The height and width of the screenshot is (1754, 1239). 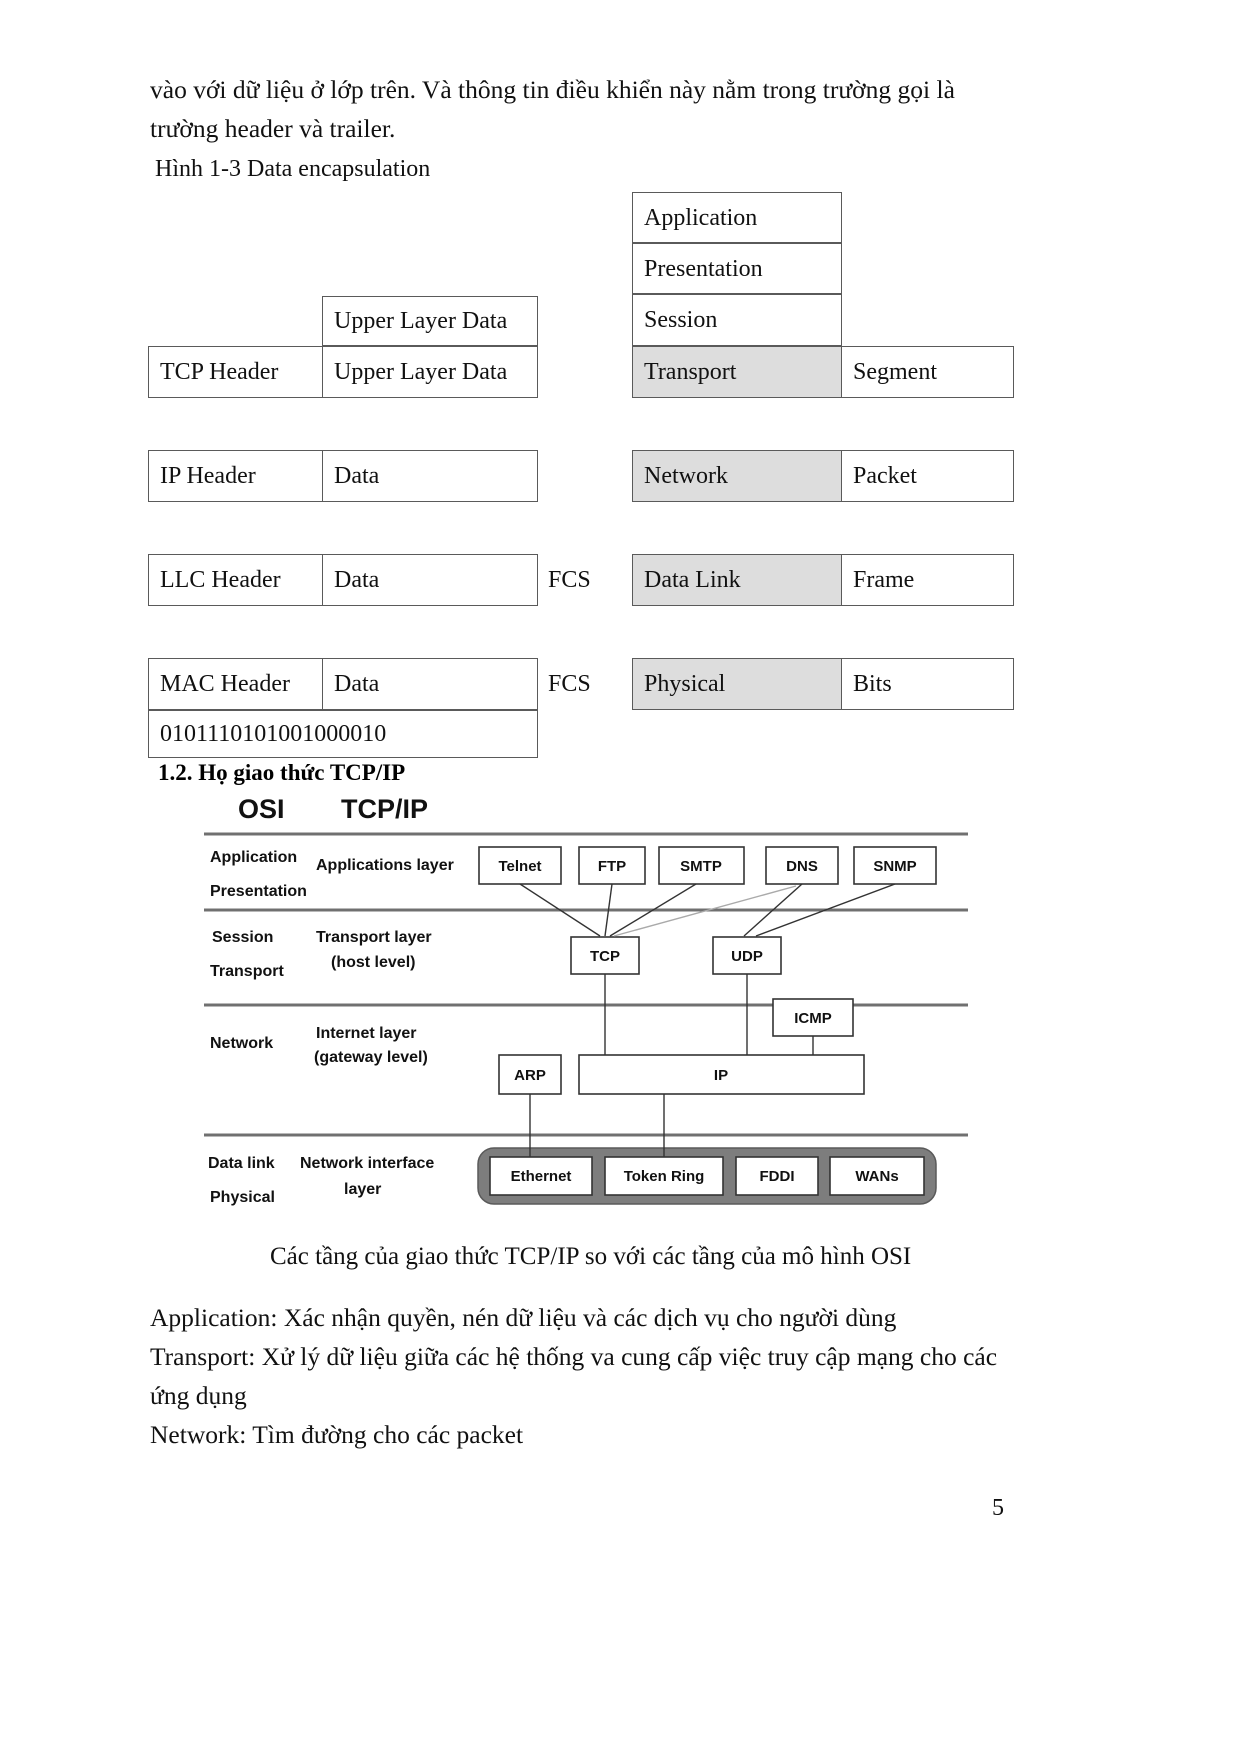 What do you see at coordinates (235, 684) in the screenshot?
I see `mac-header-cell: MAC Header` at bounding box center [235, 684].